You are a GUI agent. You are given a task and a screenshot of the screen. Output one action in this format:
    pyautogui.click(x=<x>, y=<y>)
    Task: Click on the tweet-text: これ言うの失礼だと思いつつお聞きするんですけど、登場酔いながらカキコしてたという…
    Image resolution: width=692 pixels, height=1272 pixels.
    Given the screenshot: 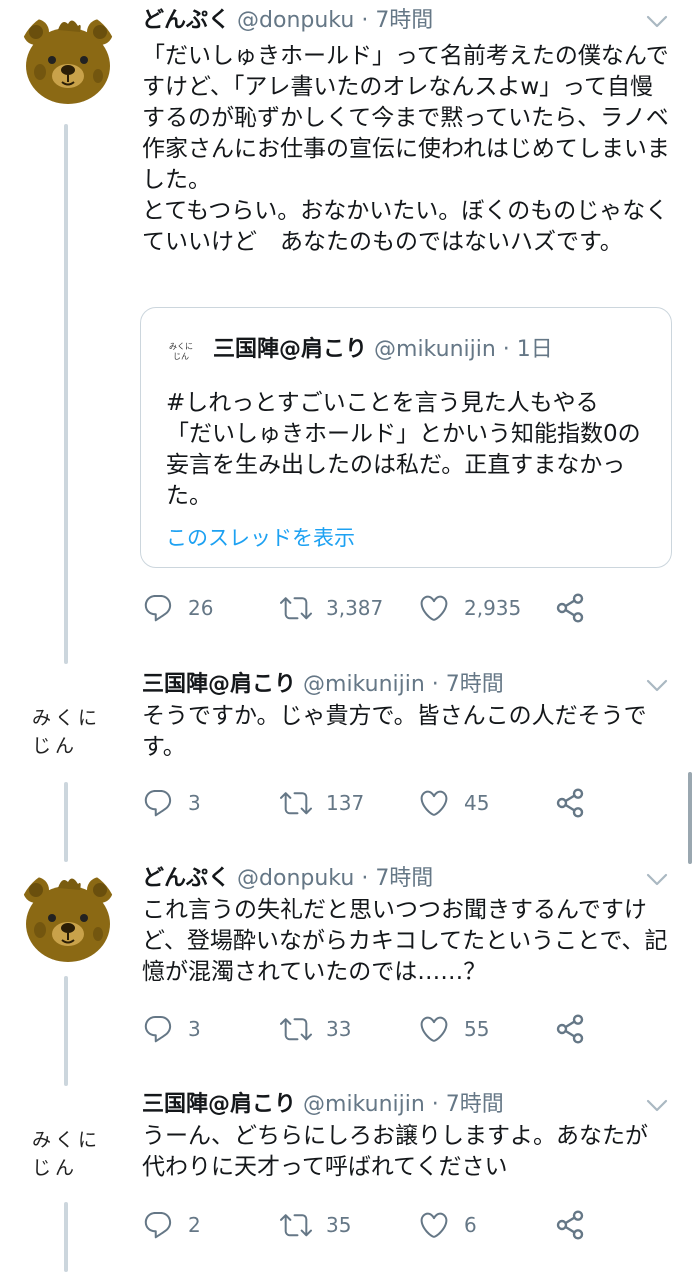 What is the action you would take?
    pyautogui.click(x=405, y=941)
    